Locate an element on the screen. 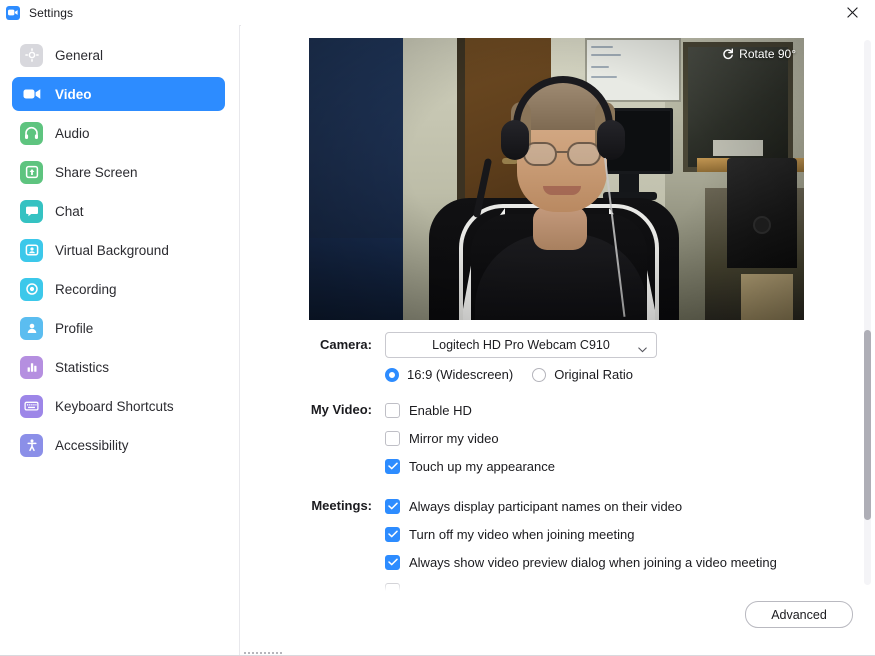 The width and height of the screenshot is (875, 656). sidebar-item-recording: Recording is located at coordinates (118, 289).